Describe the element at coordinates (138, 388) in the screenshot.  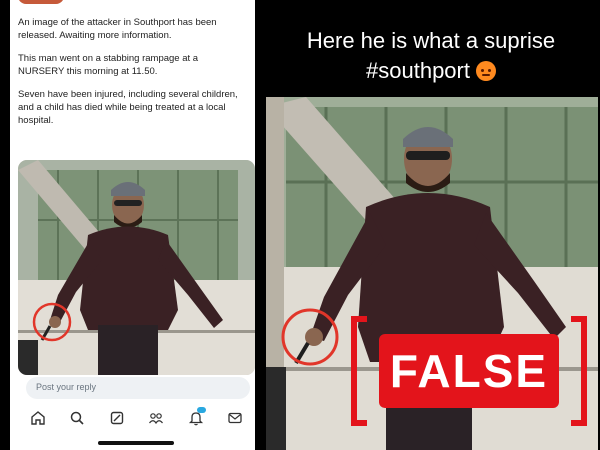
I see `reply-input: Post your reply` at that location.